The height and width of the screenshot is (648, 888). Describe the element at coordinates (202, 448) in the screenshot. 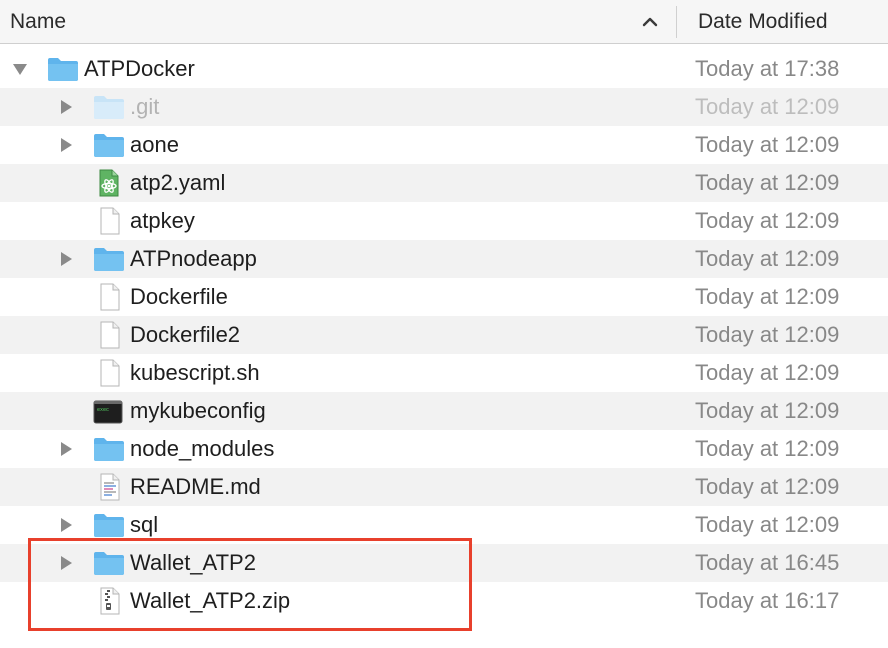

I see `file-name: node_modules` at that location.